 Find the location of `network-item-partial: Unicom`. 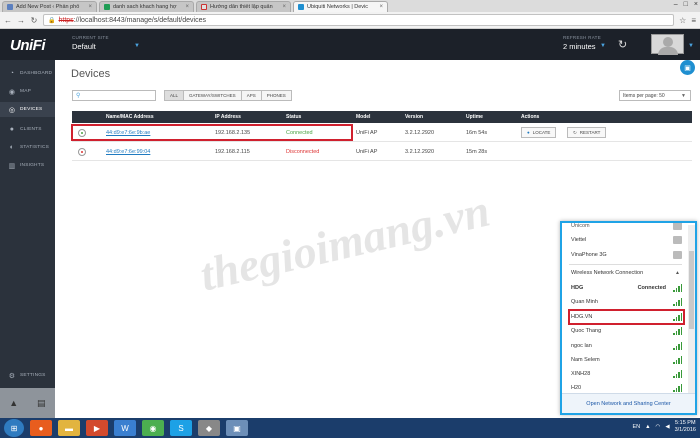

network-item-partial: Unicom is located at coordinates (625, 228).